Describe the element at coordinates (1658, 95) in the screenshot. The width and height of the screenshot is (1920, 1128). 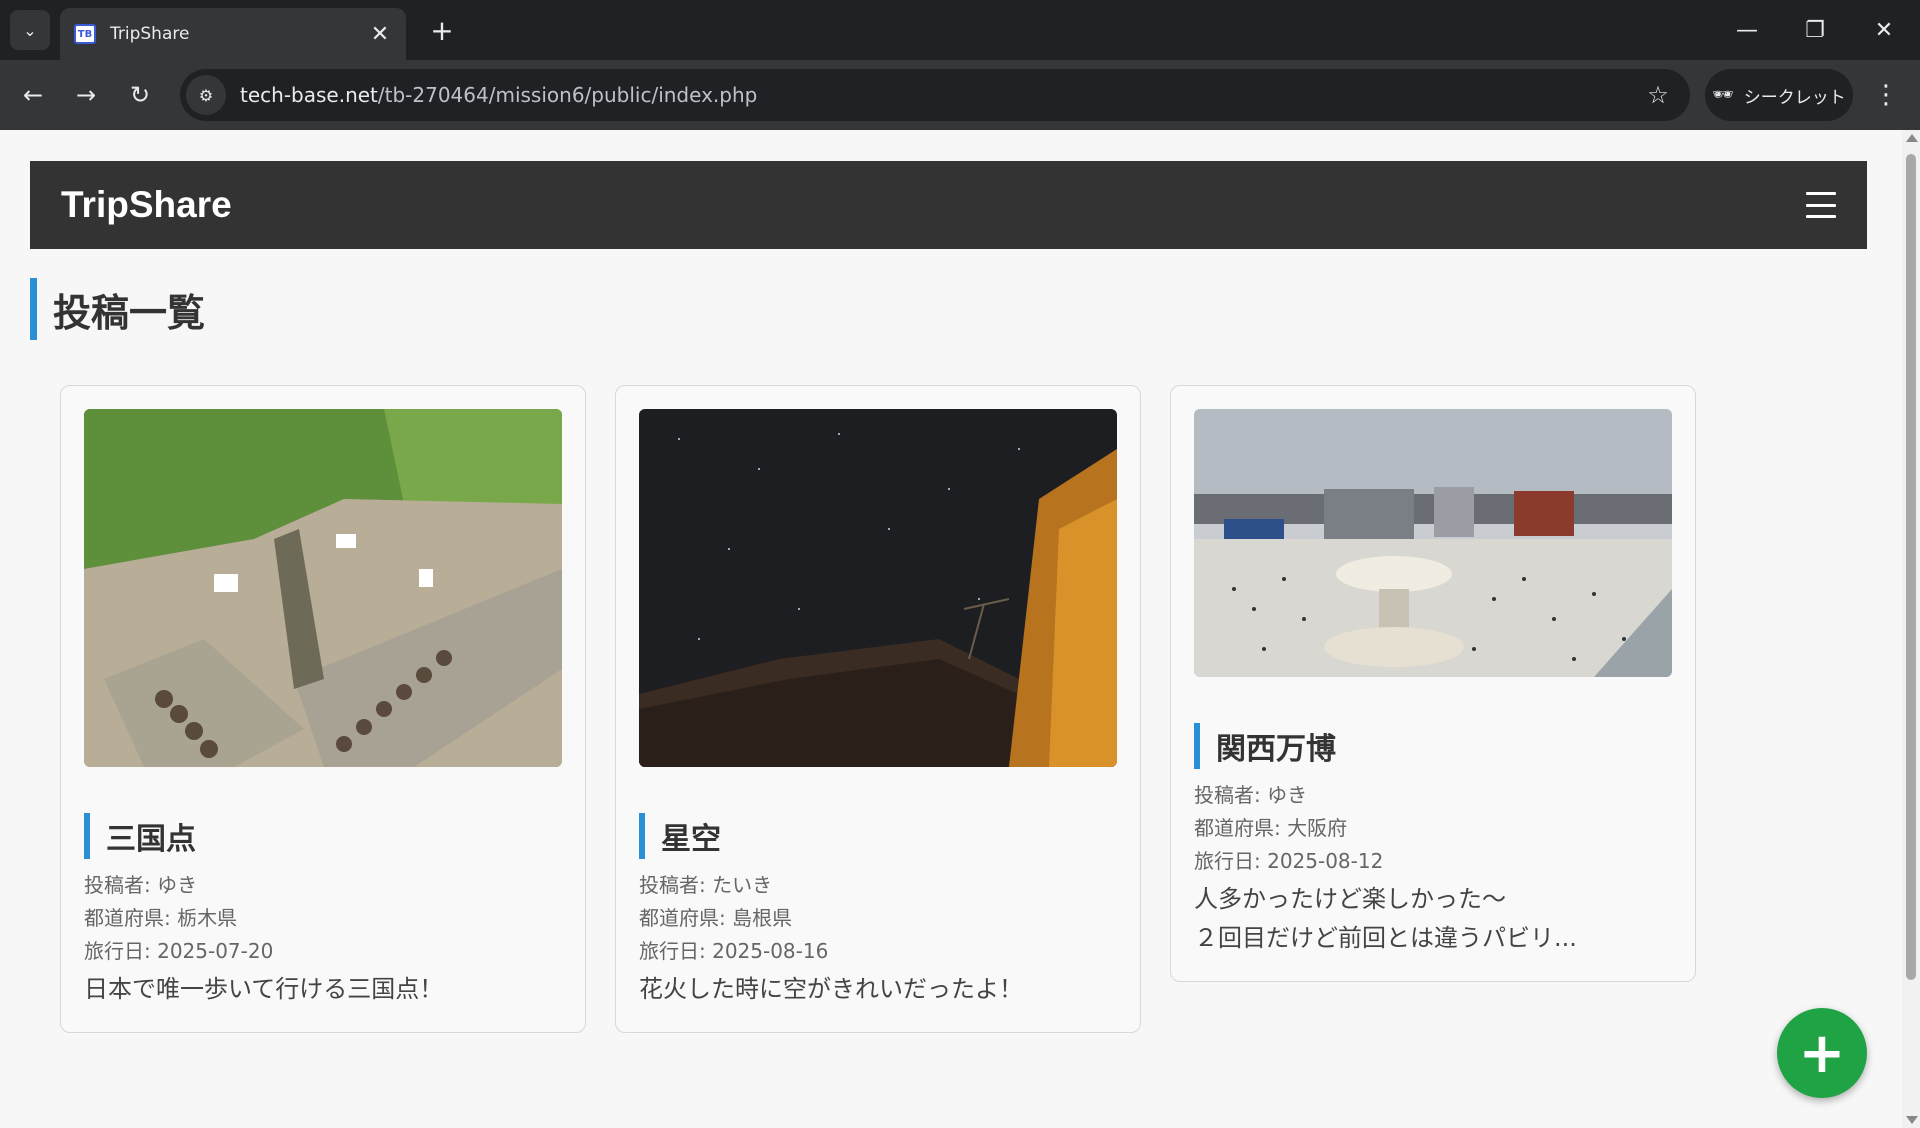
I see `bookmark-star-icon: ☆` at that location.